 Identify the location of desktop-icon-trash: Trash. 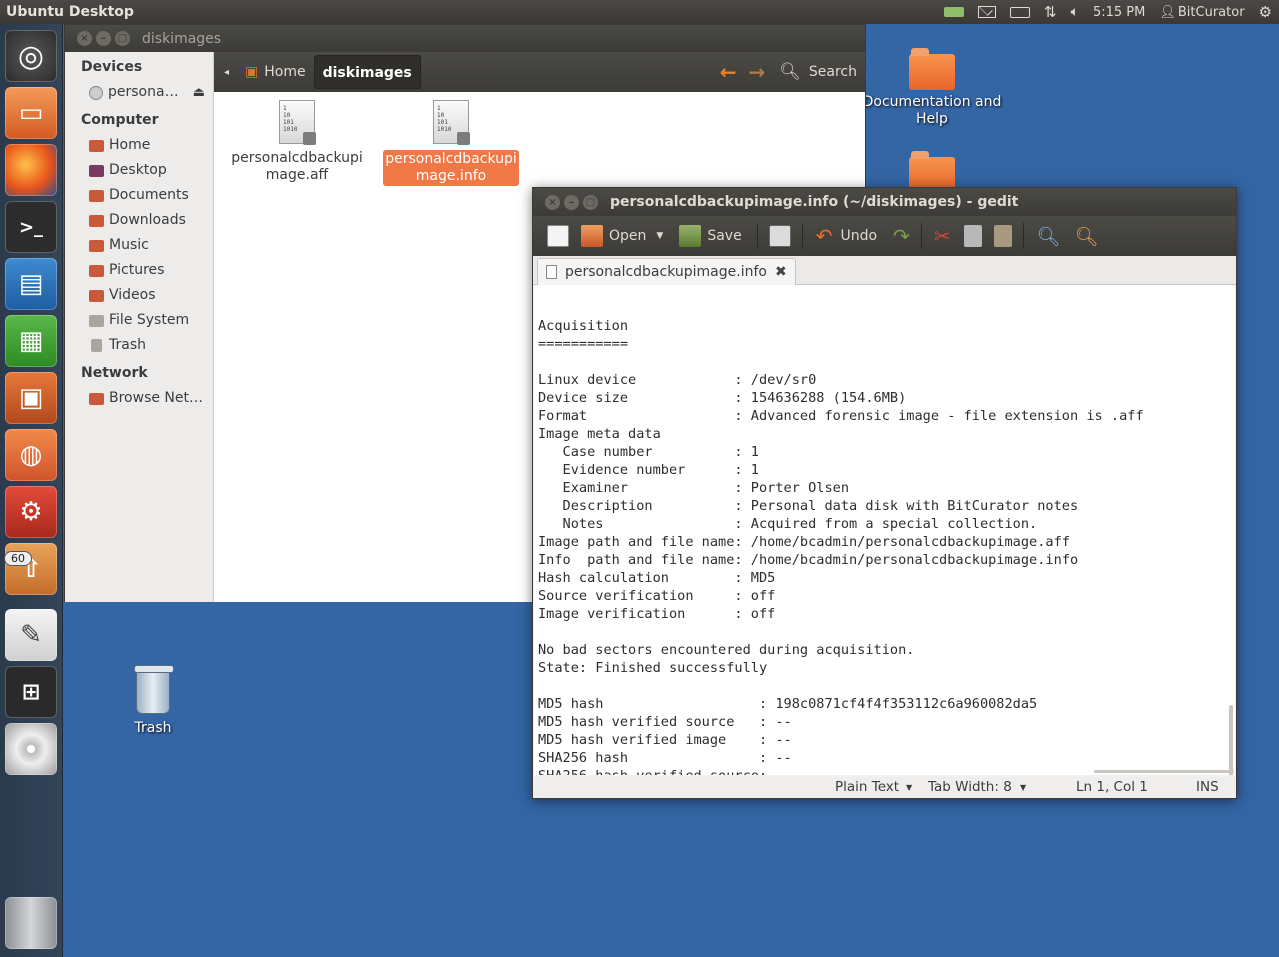
(153, 701).